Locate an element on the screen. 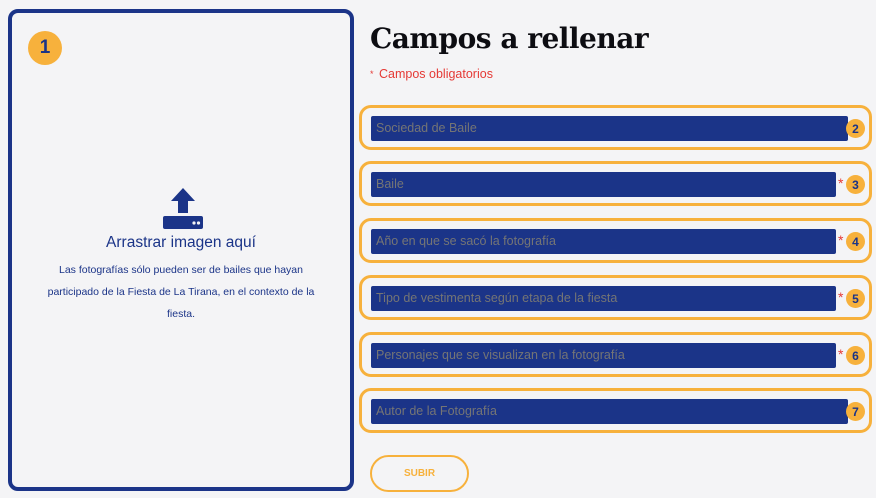 The width and height of the screenshot is (876, 498). field-ano-fotografia: * 4 is located at coordinates (615, 240).